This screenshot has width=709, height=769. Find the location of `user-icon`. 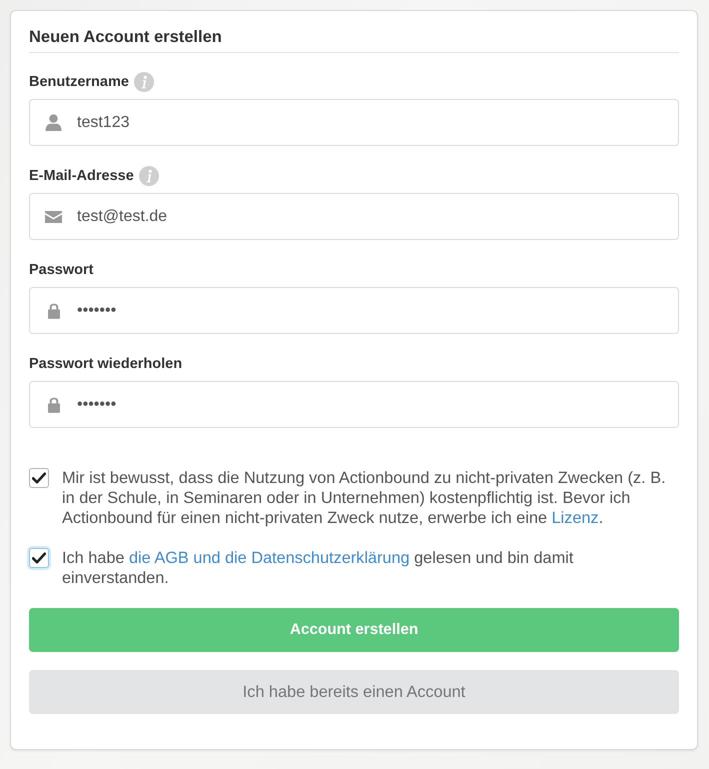

user-icon is located at coordinates (53, 122).